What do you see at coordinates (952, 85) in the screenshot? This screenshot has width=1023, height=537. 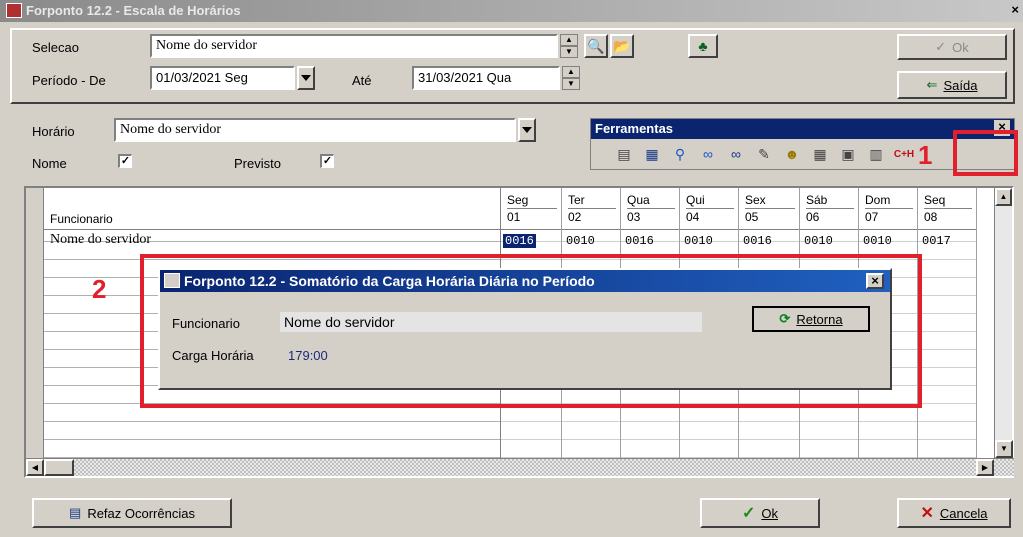 I see `saida-button: ⇐ Saída` at bounding box center [952, 85].